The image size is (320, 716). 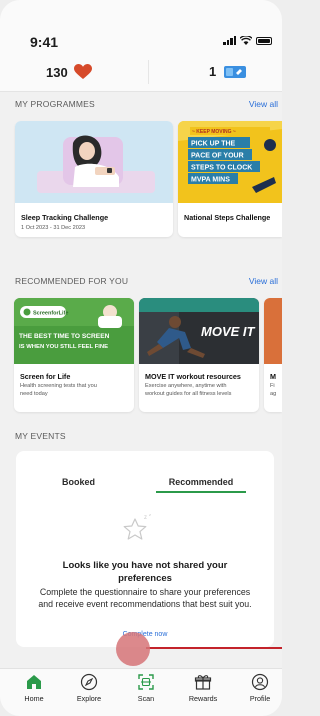 What do you see at coordinates (145, 565) in the screenshot?
I see `empty-state-title-line-1: Looks like you have not shared your` at bounding box center [145, 565].